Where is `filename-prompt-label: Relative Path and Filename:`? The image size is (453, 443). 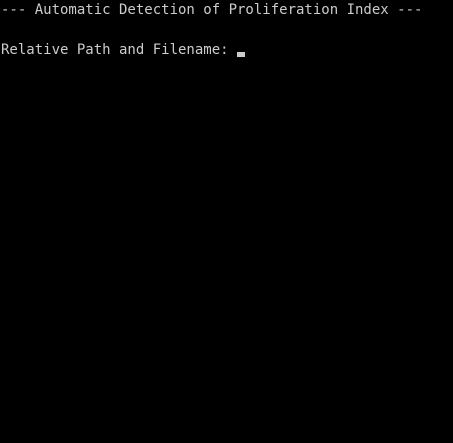 filename-prompt-label: Relative Path and Filename: is located at coordinates (119, 50).